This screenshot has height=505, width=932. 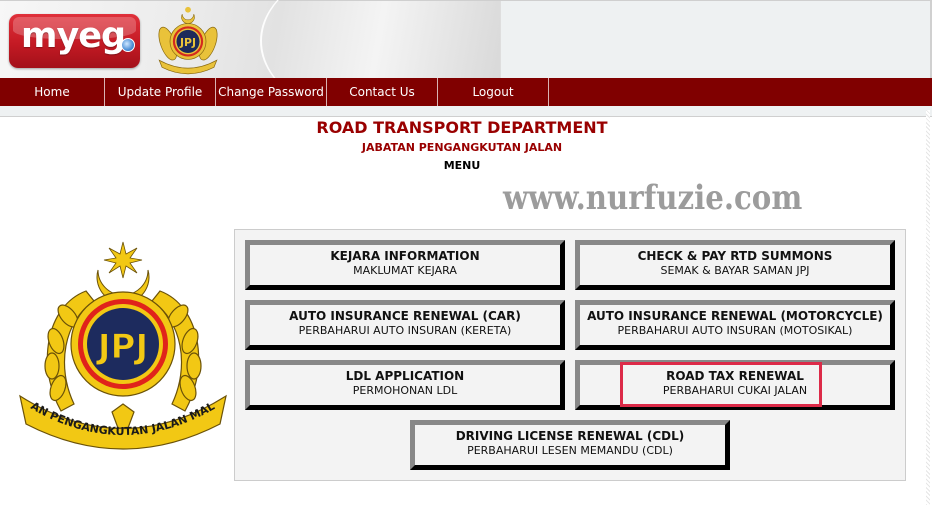 I want to click on jpj-large-emblem-icon: JPJ JABATAN PENGANGKUTAN JALAN MALAYSIA, so click(x=121, y=343).